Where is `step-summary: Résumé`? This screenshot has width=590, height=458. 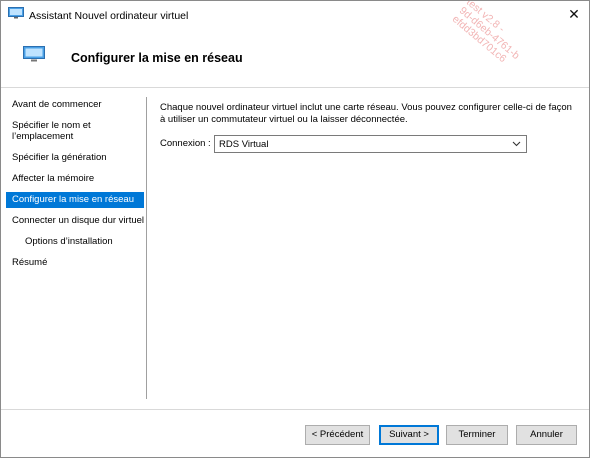
step-summary: Résumé is located at coordinates (73, 263).